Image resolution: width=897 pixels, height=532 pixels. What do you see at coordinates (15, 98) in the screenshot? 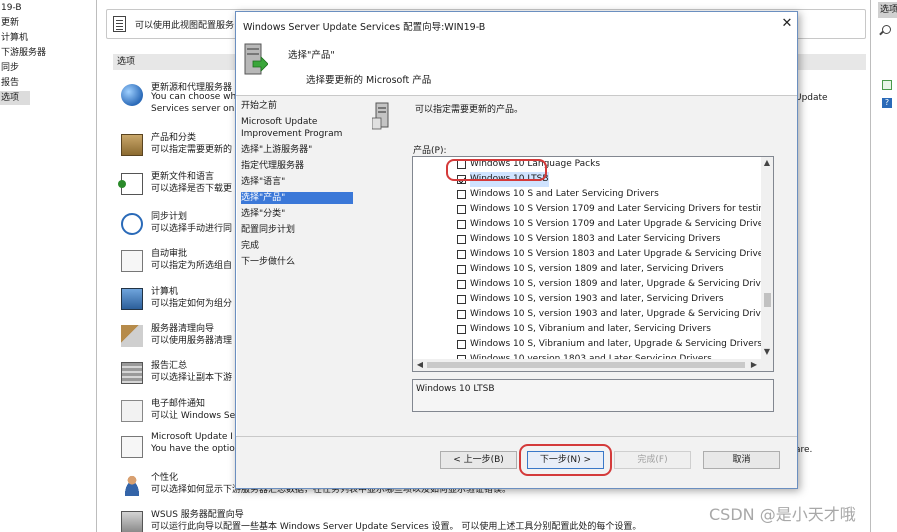
I see `tree-item-options: 选项` at bounding box center [15, 98].